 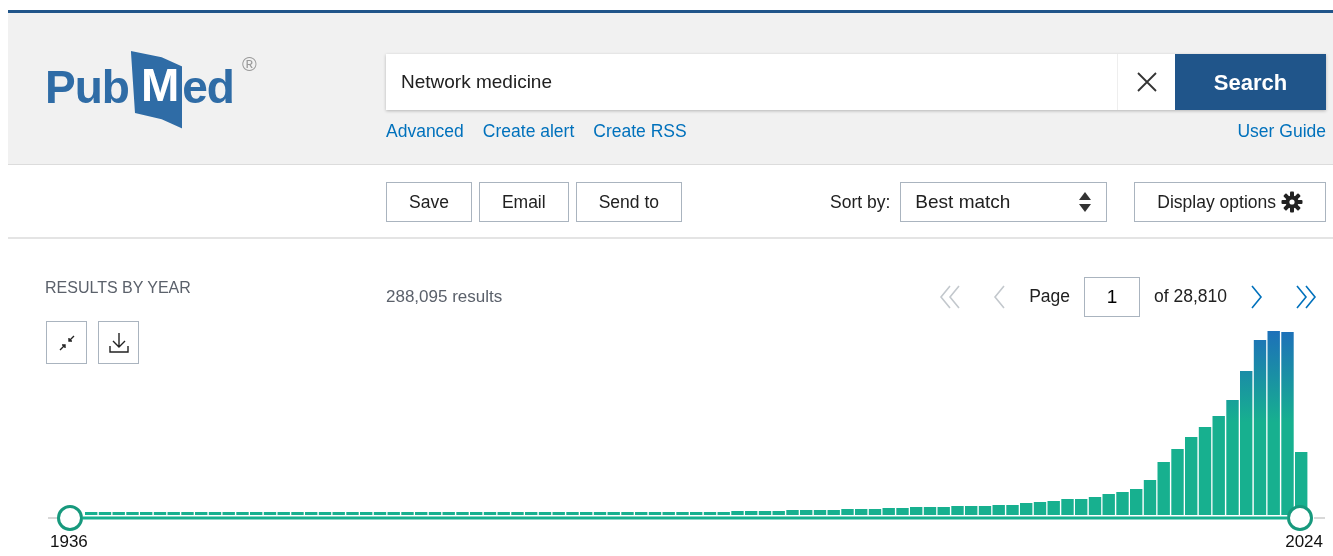 What do you see at coordinates (751, 82) in the screenshot?
I see `search-field: Network medicine` at bounding box center [751, 82].